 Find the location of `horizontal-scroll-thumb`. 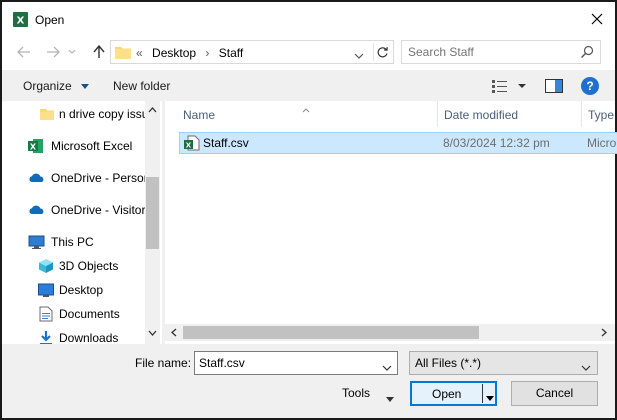

horizontal-scroll-thumb is located at coordinates (331, 332).